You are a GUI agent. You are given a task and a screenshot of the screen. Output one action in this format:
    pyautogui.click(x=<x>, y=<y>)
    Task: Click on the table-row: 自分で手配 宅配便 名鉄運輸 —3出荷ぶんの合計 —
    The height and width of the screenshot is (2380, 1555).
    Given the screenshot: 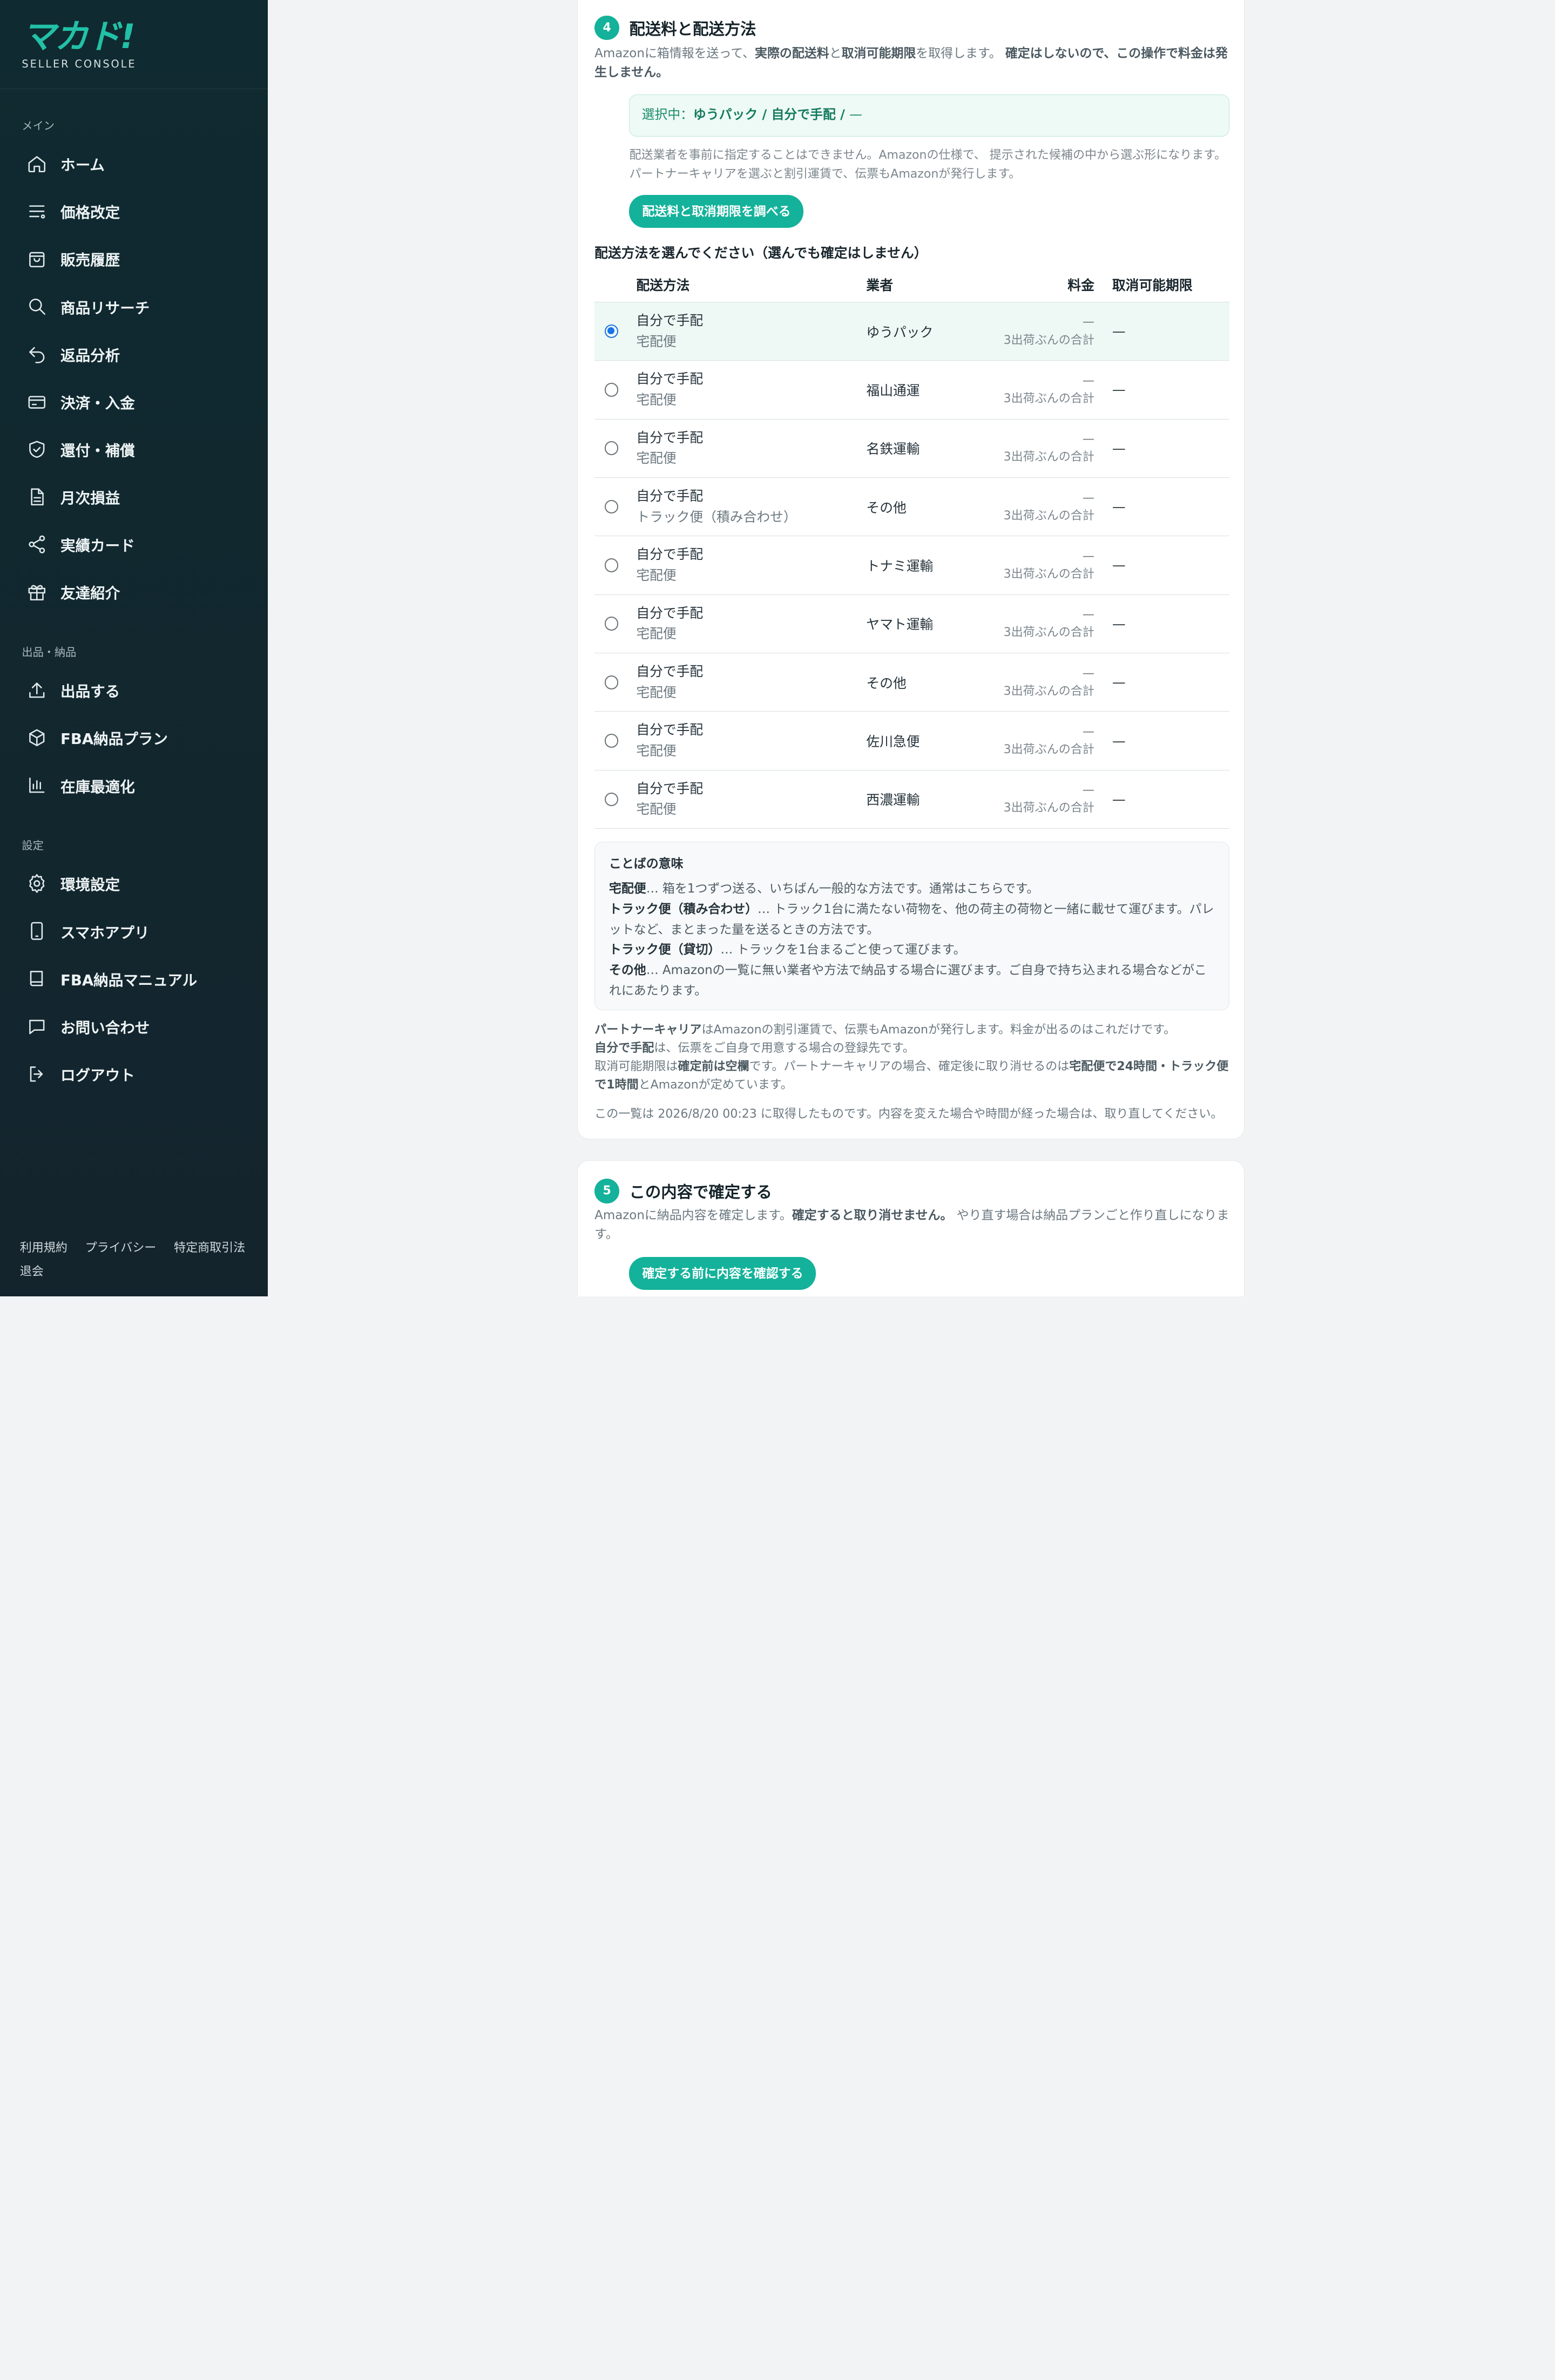 What is the action you would take?
    pyautogui.click(x=911, y=448)
    